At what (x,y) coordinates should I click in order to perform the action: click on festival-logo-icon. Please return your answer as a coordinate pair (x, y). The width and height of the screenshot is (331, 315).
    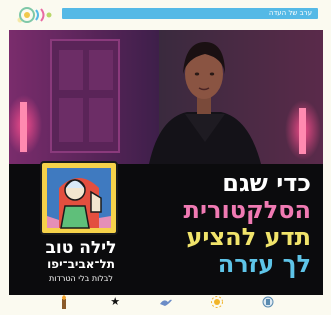
    Looking at the image, I should click on (35, 15).